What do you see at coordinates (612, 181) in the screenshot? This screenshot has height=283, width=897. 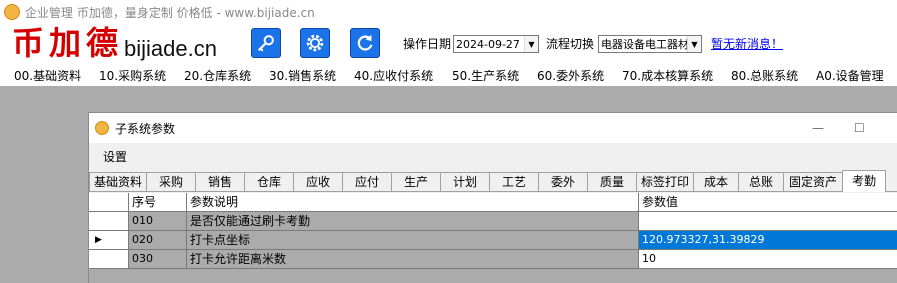 I see `tab-quality: 质量` at bounding box center [612, 181].